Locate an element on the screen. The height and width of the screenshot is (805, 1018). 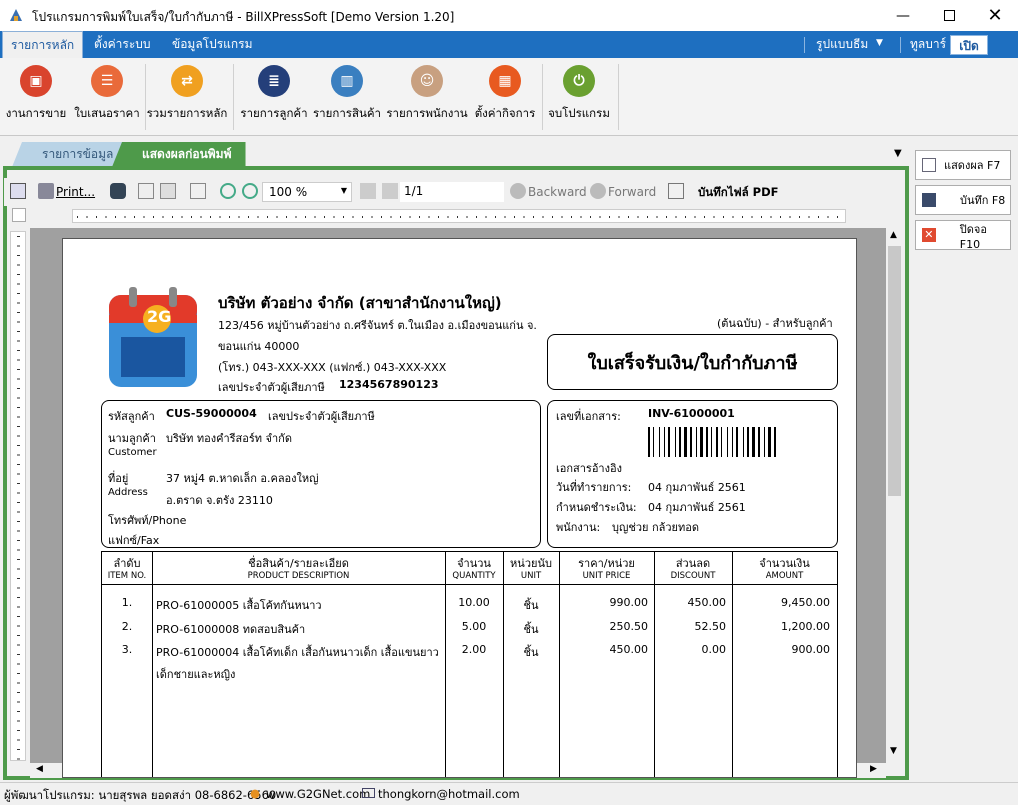
backward-icon is located at coordinates (518, 191).